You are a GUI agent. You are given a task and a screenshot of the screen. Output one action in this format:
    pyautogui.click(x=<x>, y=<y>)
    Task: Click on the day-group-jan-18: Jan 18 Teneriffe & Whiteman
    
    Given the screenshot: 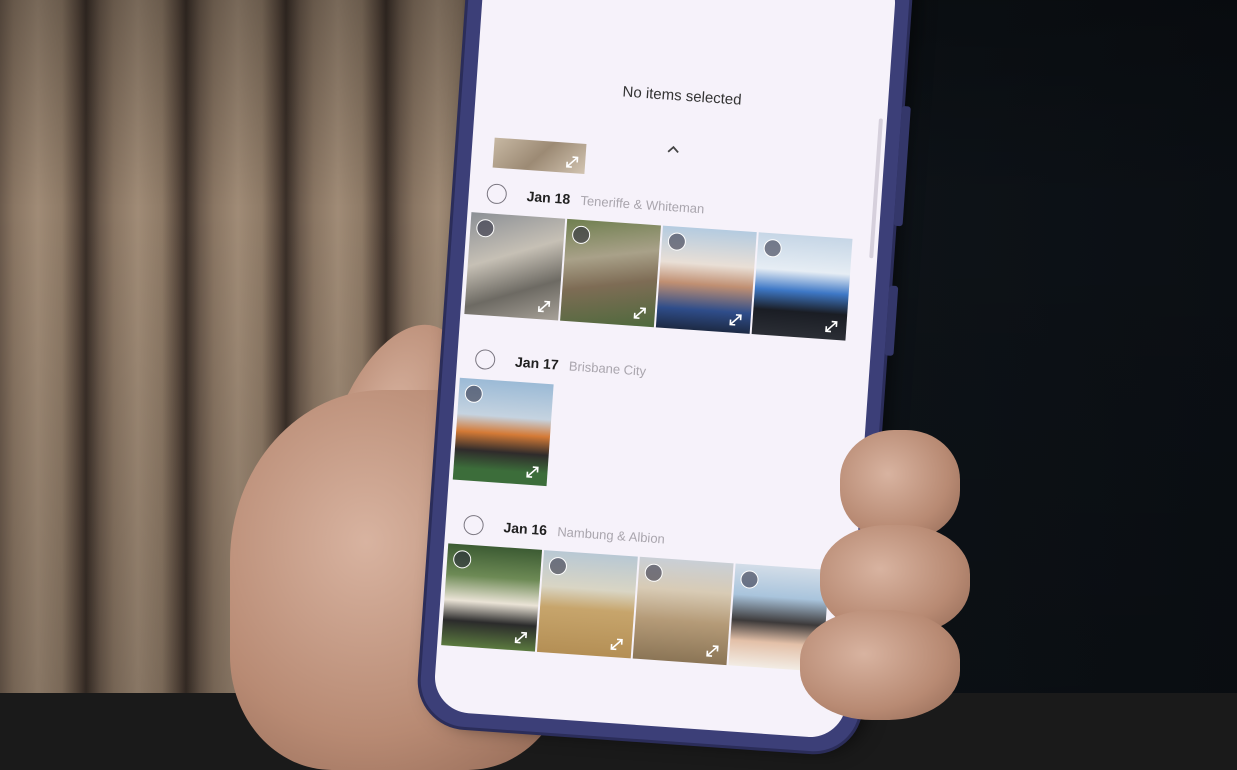 What is the action you would take?
    pyautogui.click(x=672, y=258)
    